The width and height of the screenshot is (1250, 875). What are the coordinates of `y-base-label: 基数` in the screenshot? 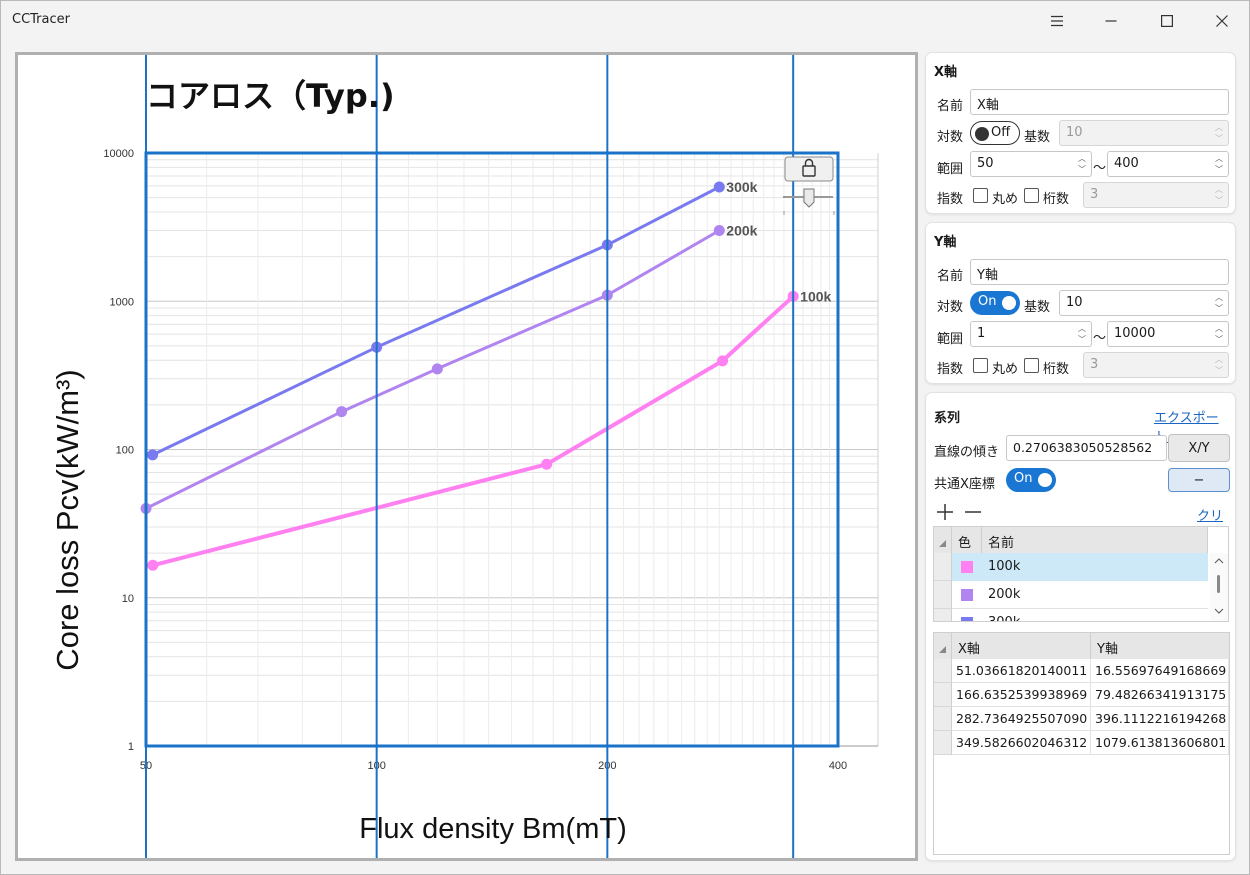 It's located at (1037, 307).